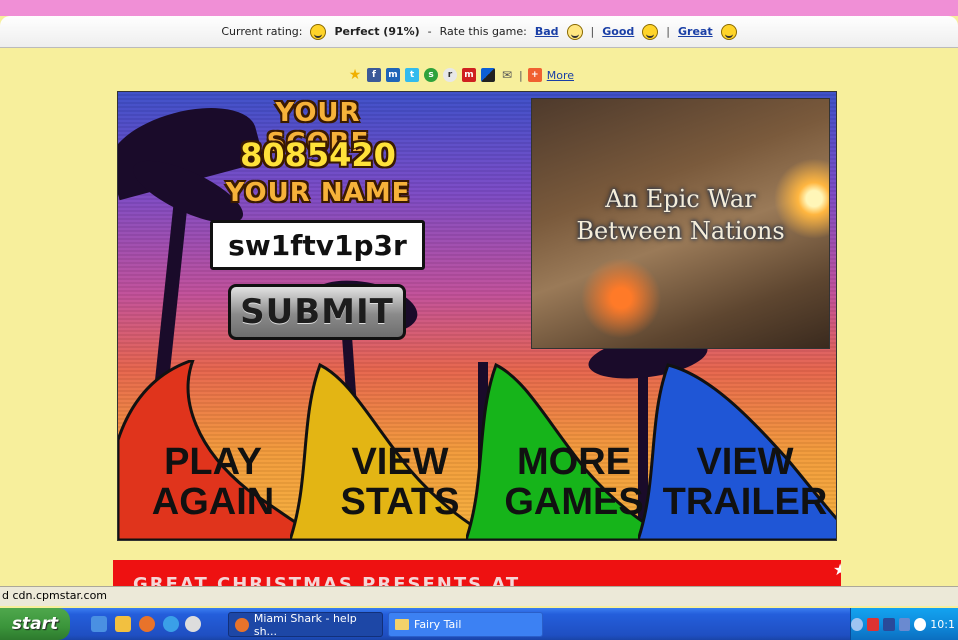 This screenshot has width=958, height=640. I want to click on trailer-headline: An Epic War Between Nations, so click(680, 215).